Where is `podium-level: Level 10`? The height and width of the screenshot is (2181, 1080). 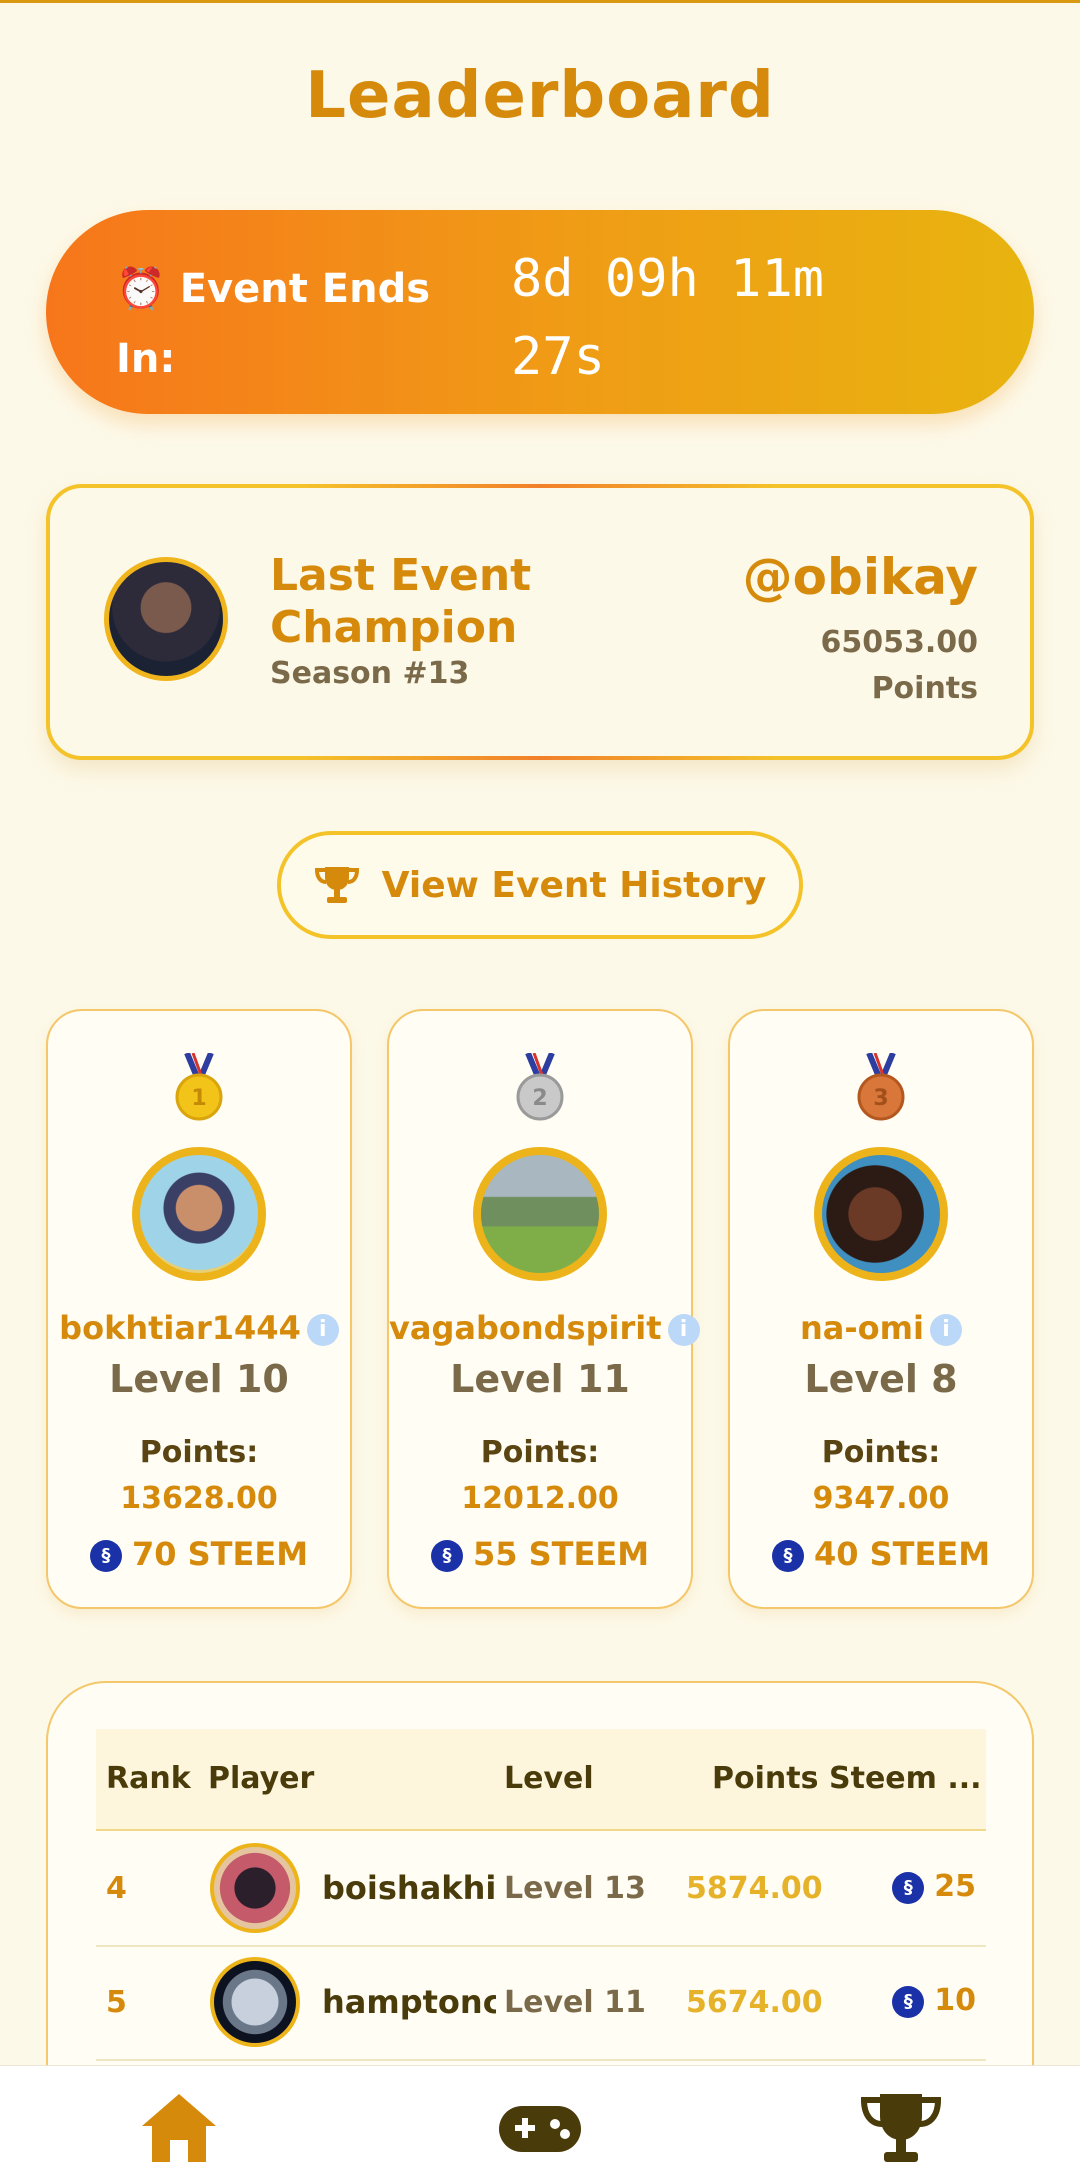
podium-level: Level 10 is located at coordinates (199, 1379).